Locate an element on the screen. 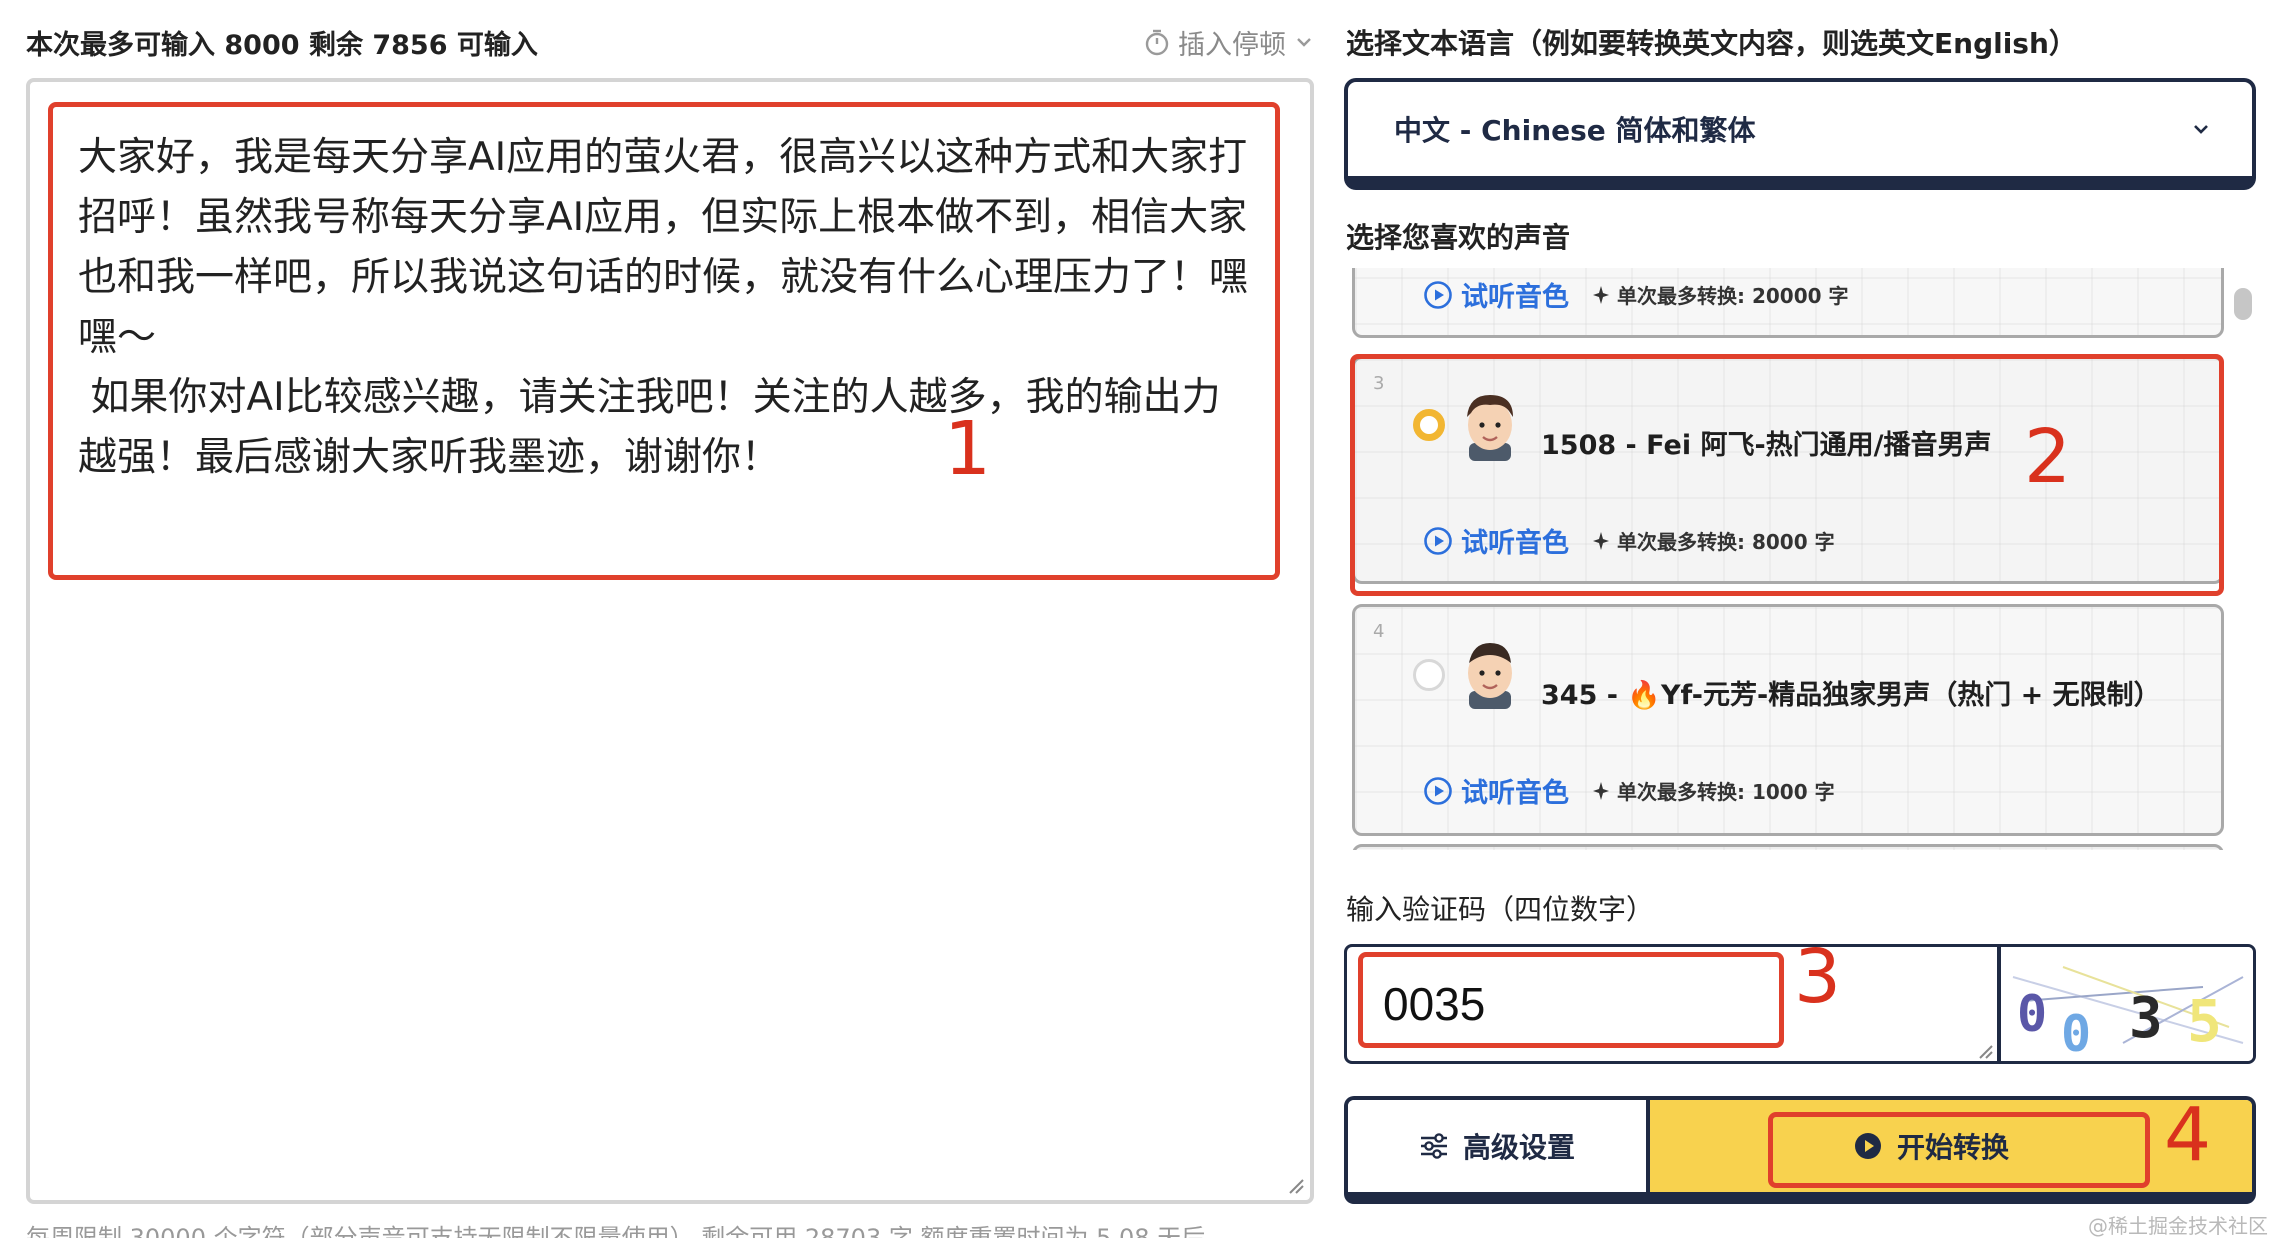  captcha-divider is located at coordinates (1999, 1004).